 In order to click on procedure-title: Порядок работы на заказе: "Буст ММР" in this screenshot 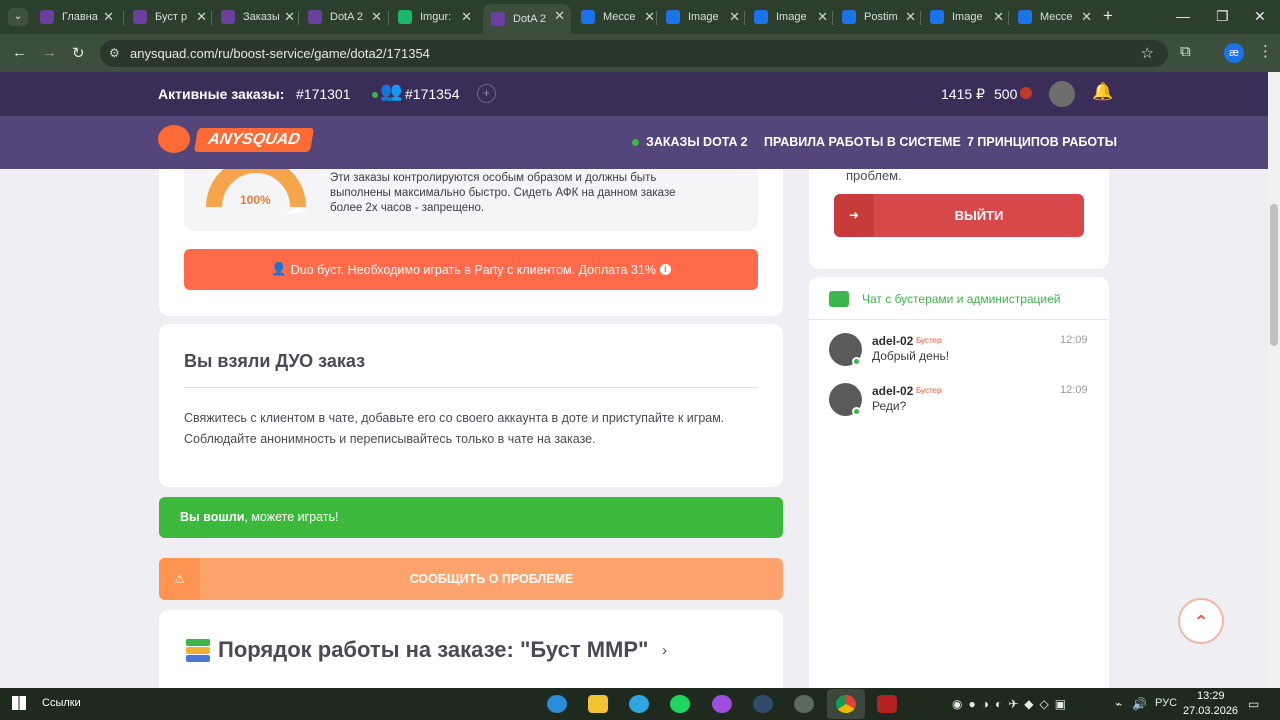, I will do `click(433, 649)`.